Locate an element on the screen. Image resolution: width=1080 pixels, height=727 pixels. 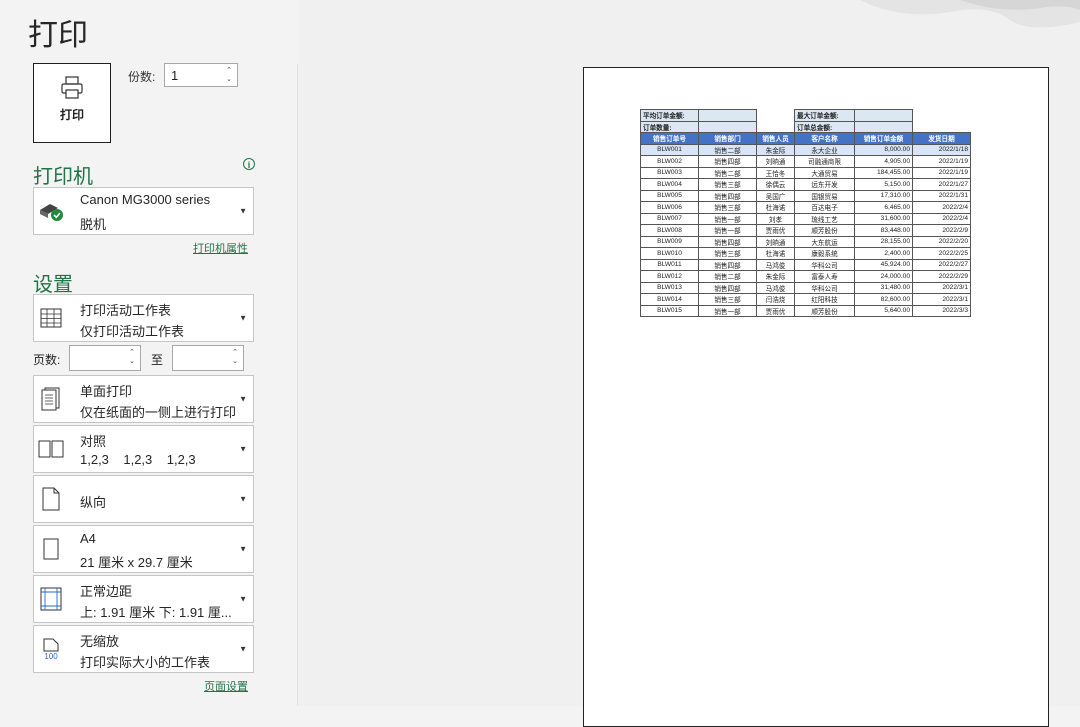
table-cell: 华科公司 is located at coordinates (824, 287).